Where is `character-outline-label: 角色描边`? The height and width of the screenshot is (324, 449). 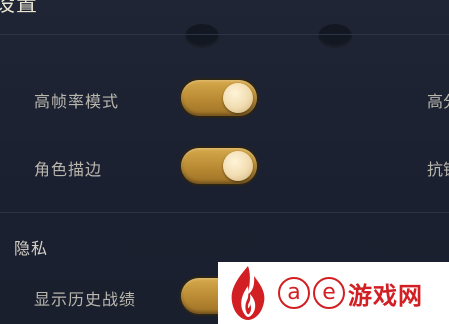
character-outline-label: 角色描边 is located at coordinates (68, 169).